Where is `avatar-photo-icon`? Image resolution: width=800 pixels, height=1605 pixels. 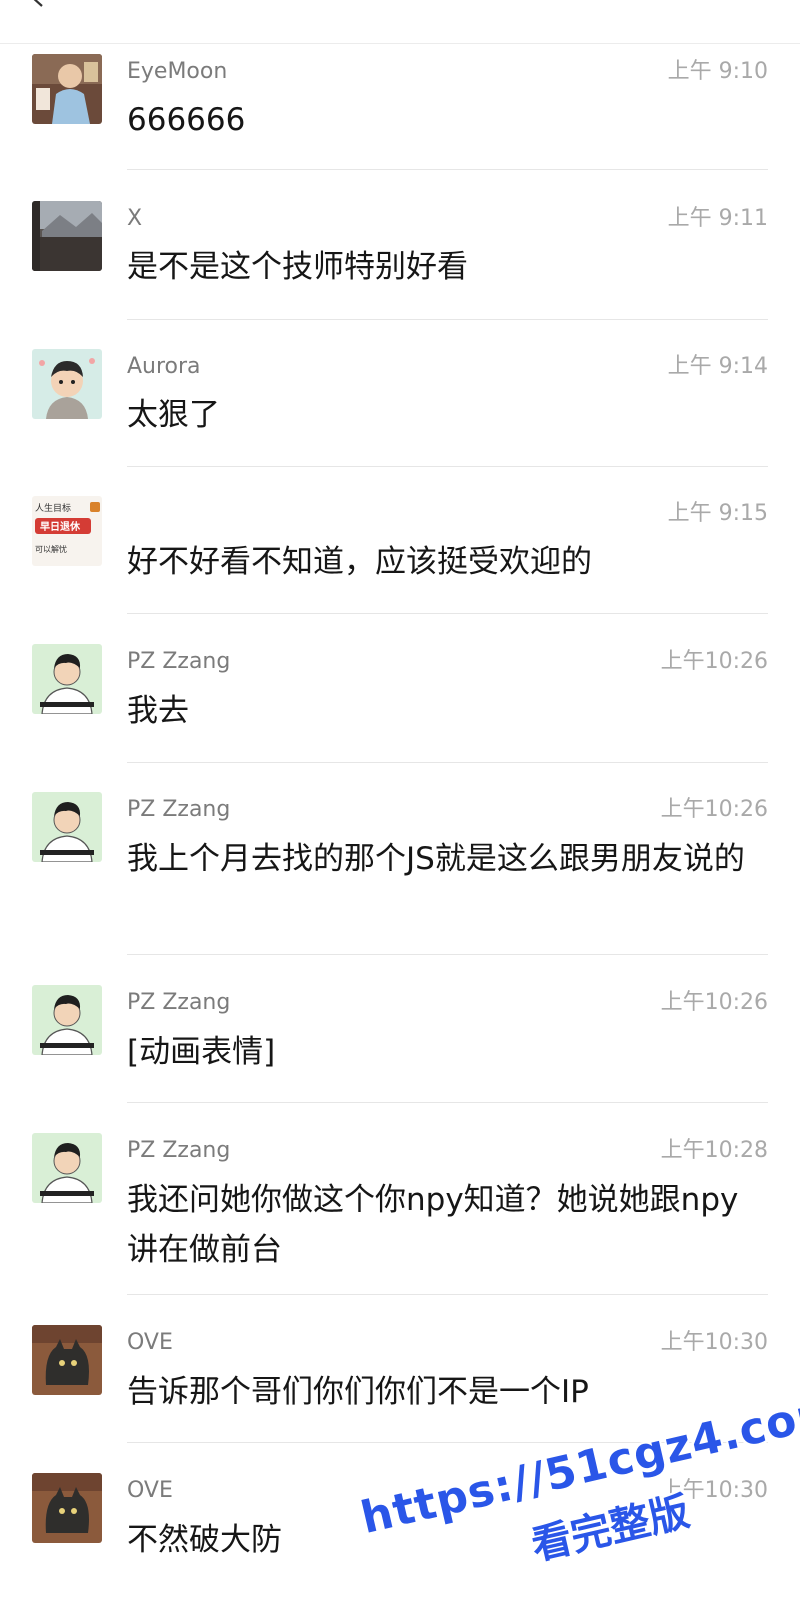
avatar-photo-icon is located at coordinates (67, 89).